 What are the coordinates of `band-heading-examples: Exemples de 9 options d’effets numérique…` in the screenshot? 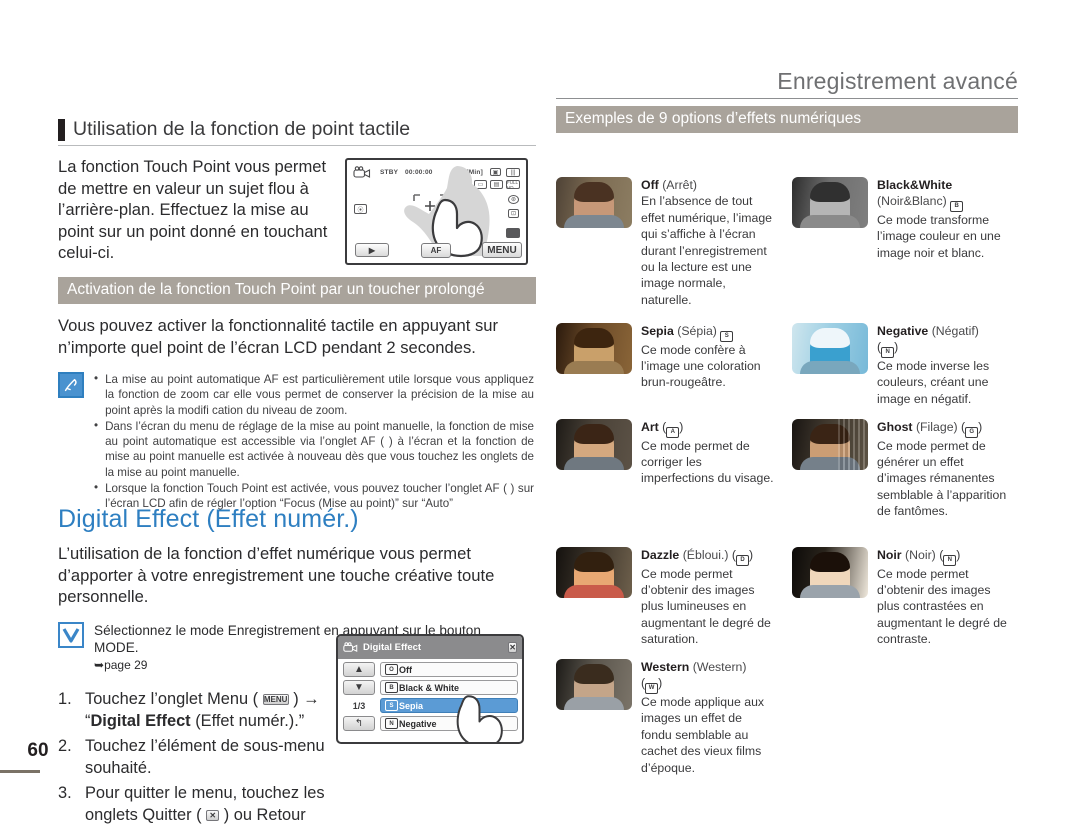 It's located at (787, 119).